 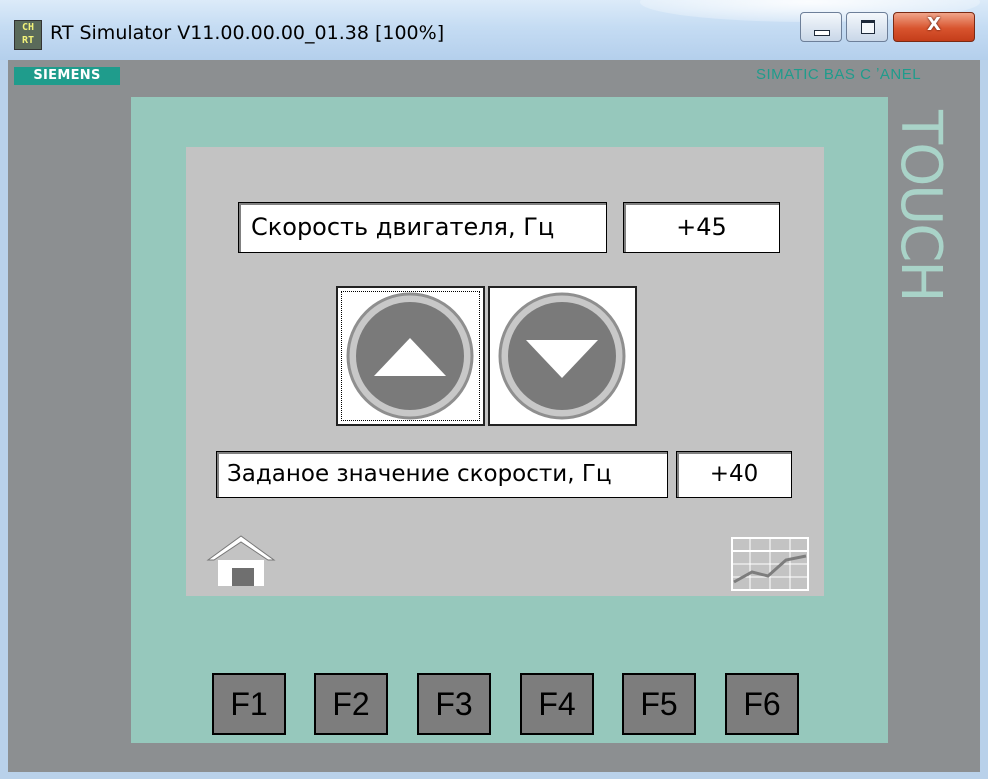 What do you see at coordinates (241, 560) in the screenshot?
I see `home-icon` at bounding box center [241, 560].